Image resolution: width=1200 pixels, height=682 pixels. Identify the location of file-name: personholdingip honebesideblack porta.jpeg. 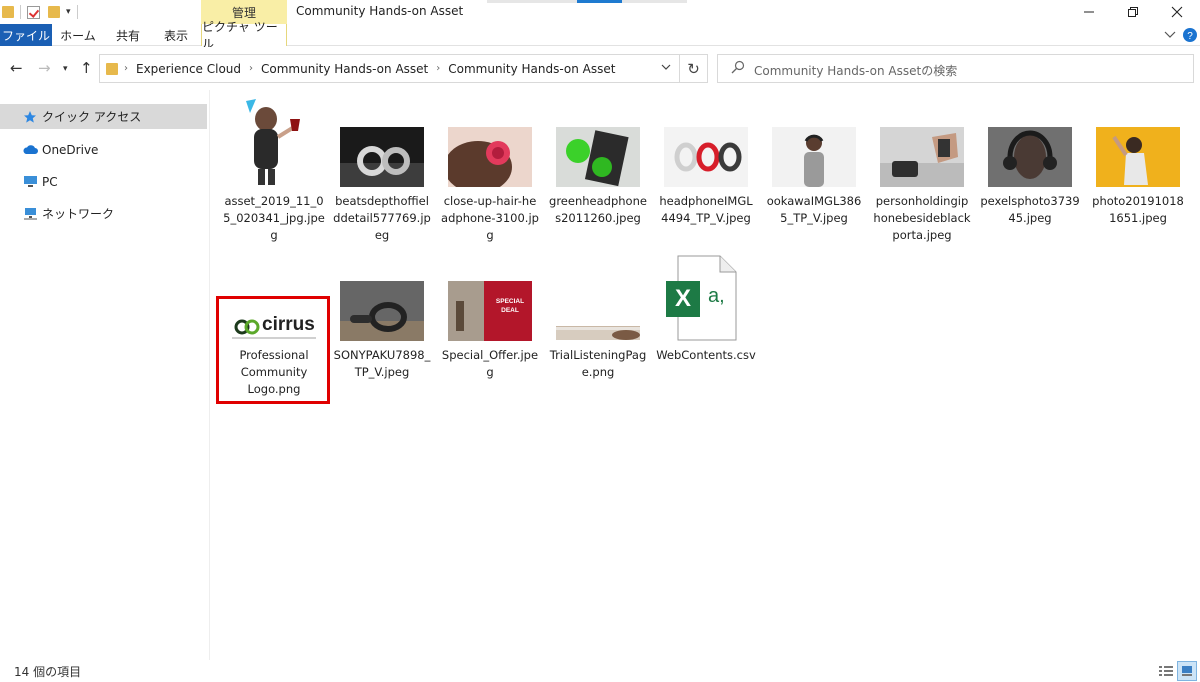
(922, 218).